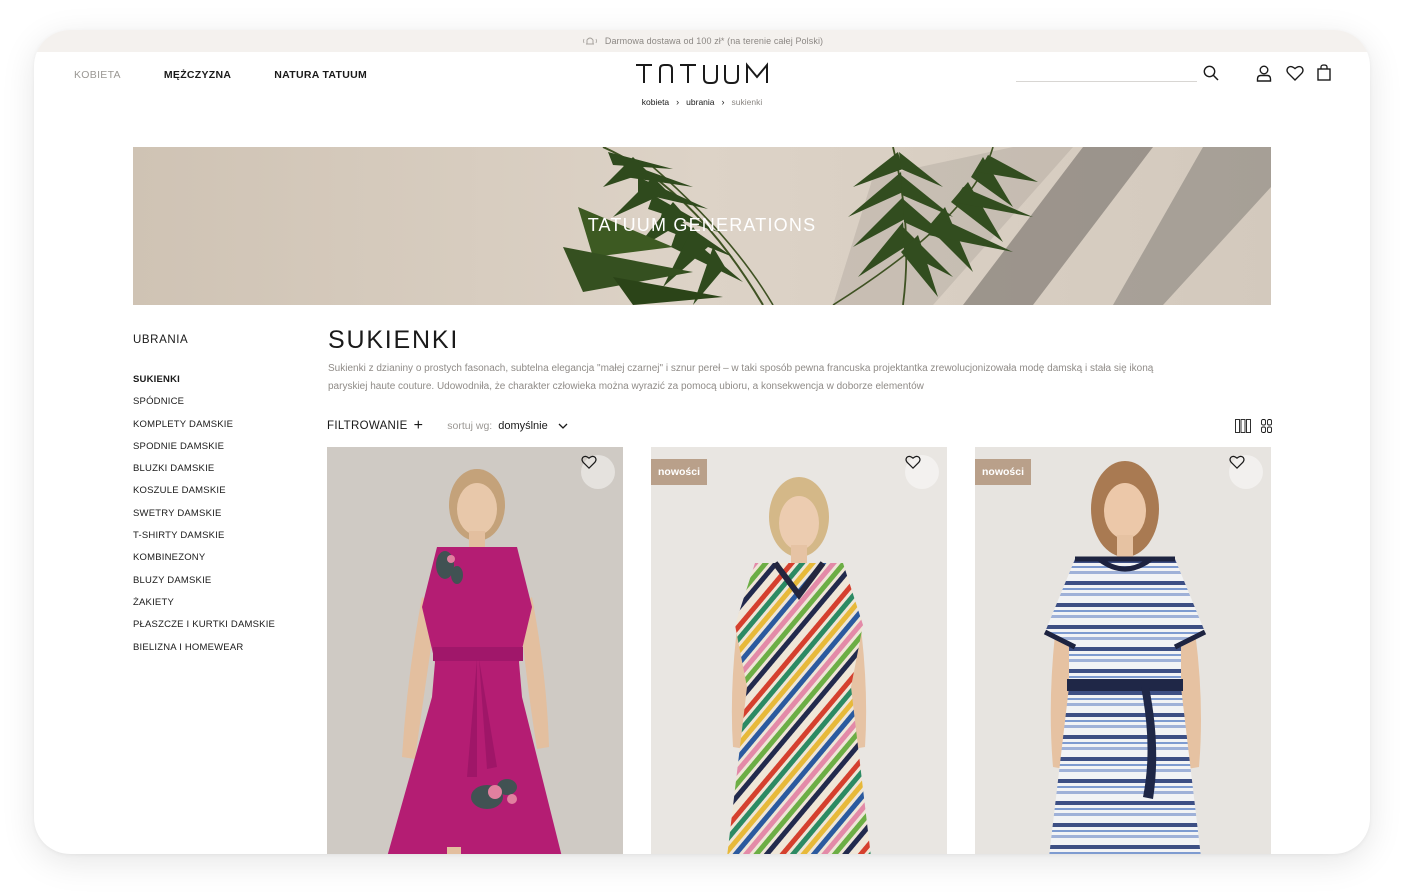 The height and width of the screenshot is (892, 1404). What do you see at coordinates (160, 340) in the screenshot?
I see `sidebar-heading: UBRANIA` at bounding box center [160, 340].